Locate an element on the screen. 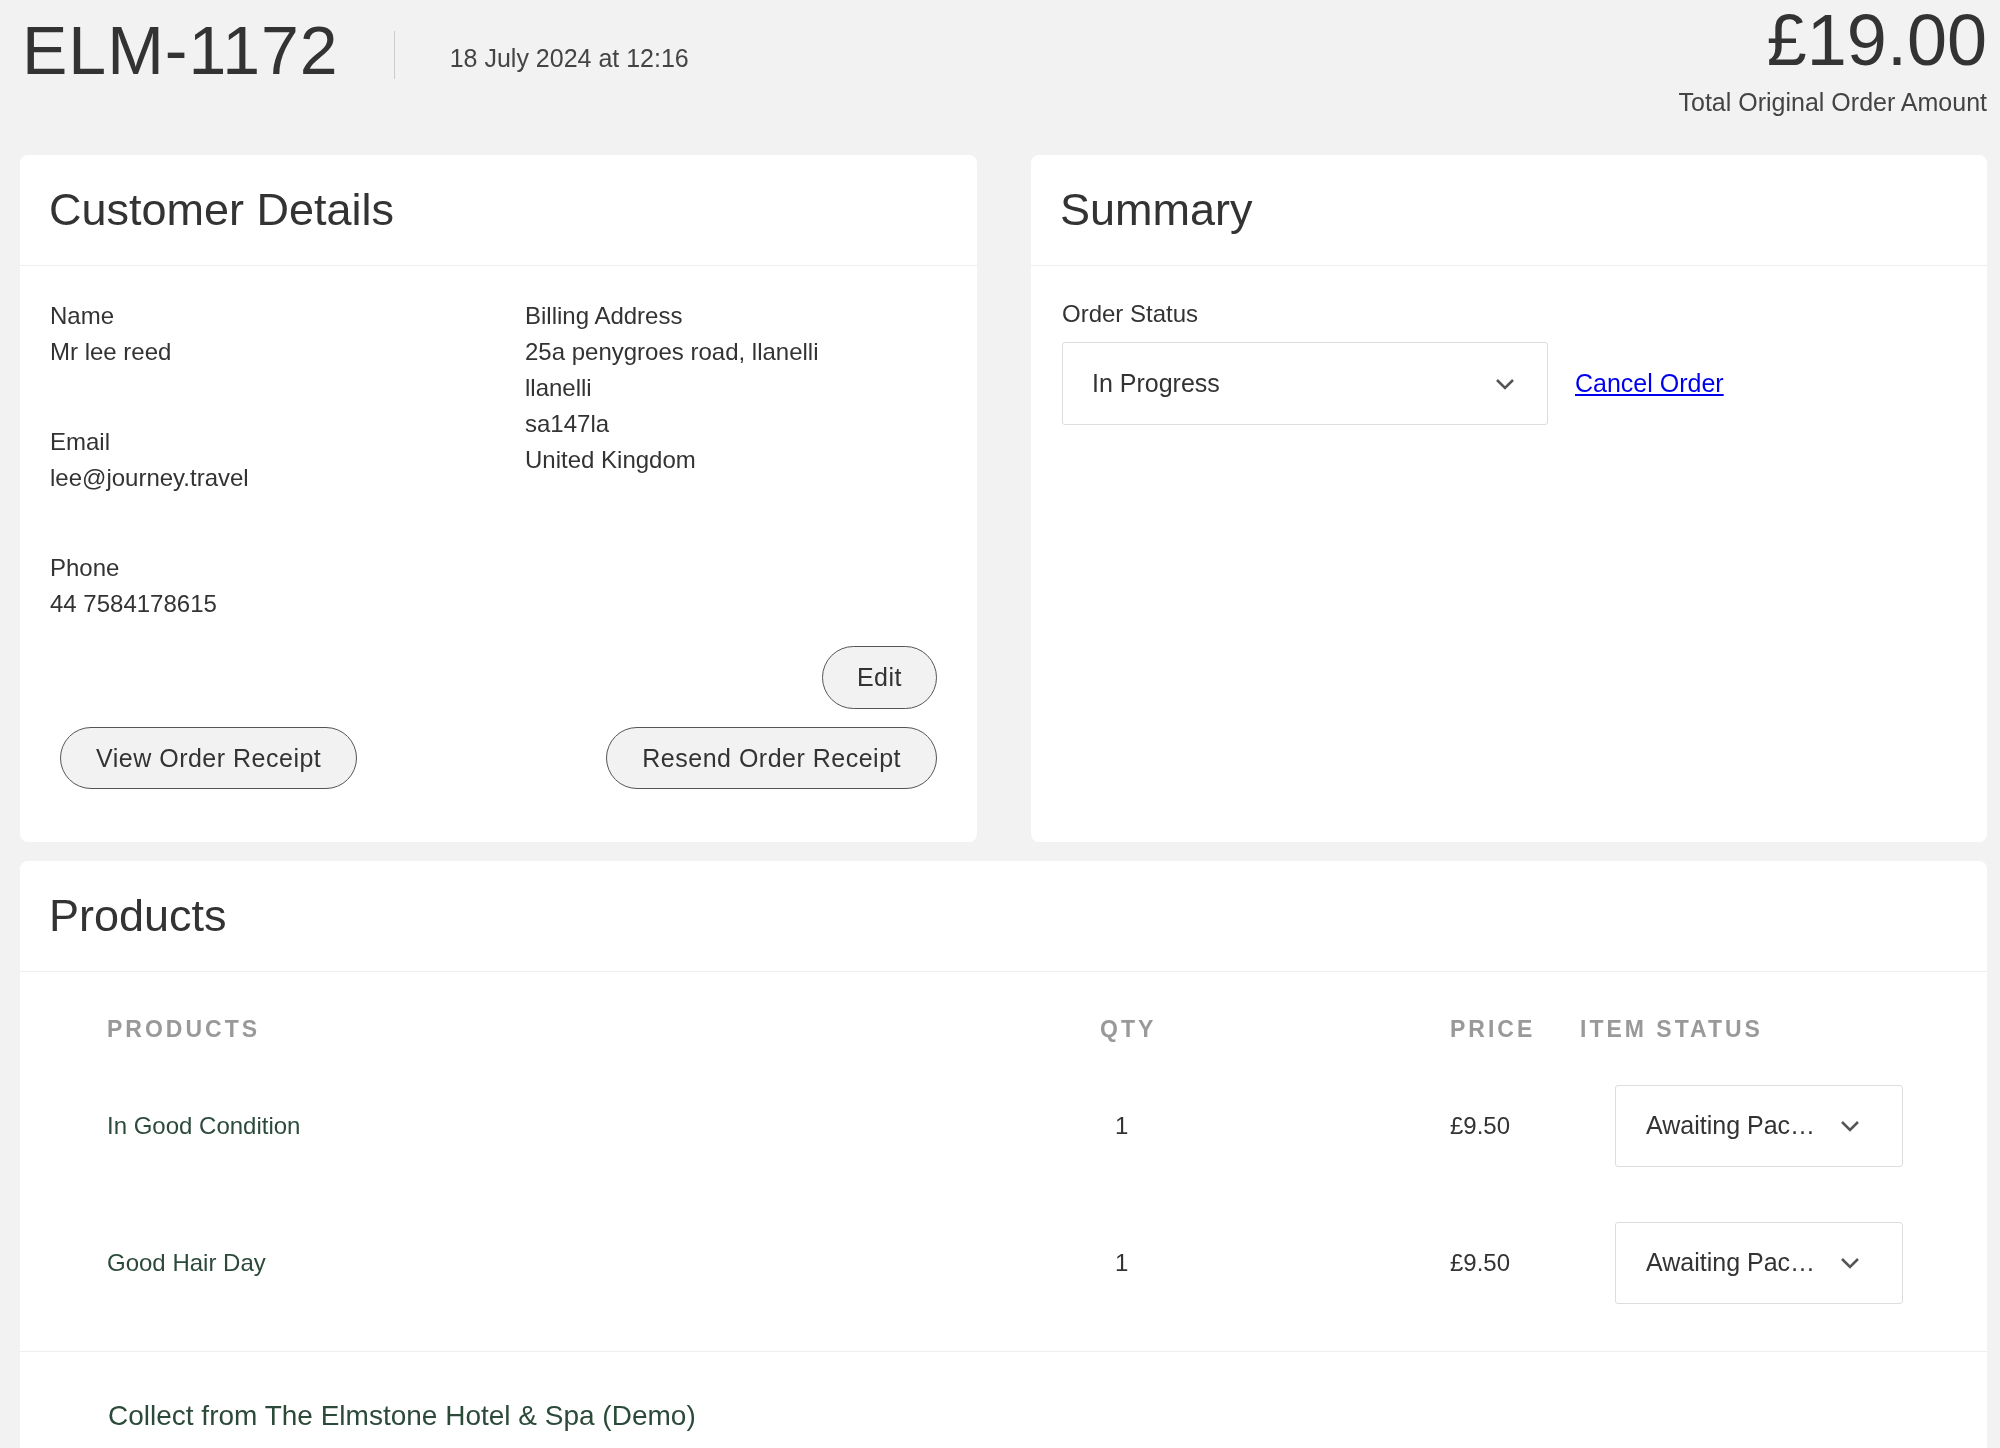 This screenshot has width=2000, height=1448. field-label: Order Status is located at coordinates (1131, 314).